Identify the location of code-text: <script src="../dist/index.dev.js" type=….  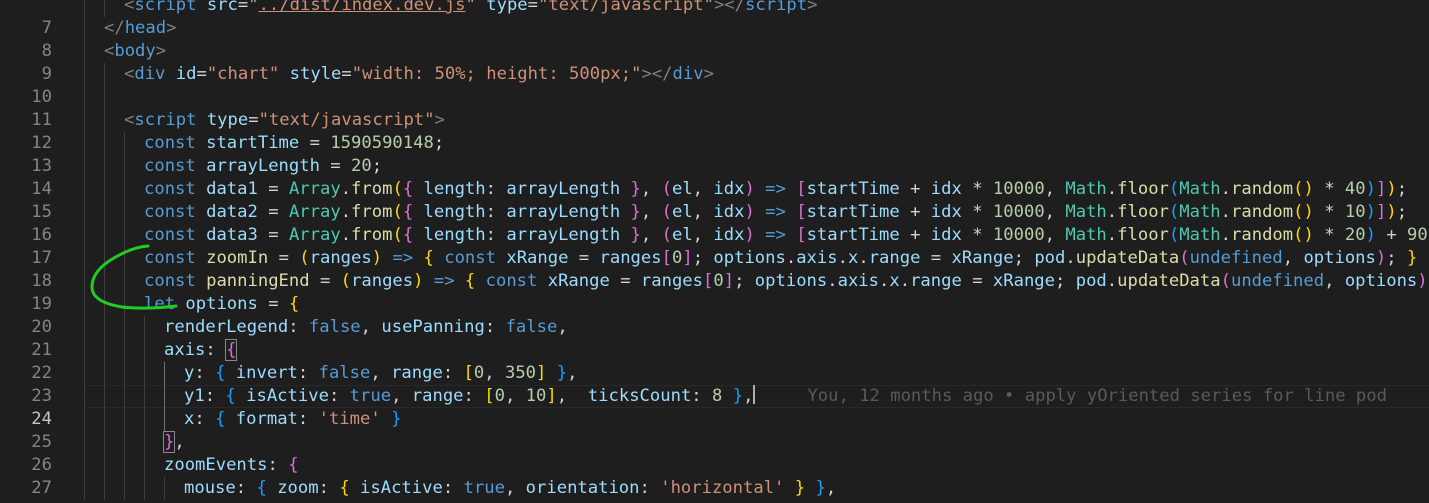
(471, 7).